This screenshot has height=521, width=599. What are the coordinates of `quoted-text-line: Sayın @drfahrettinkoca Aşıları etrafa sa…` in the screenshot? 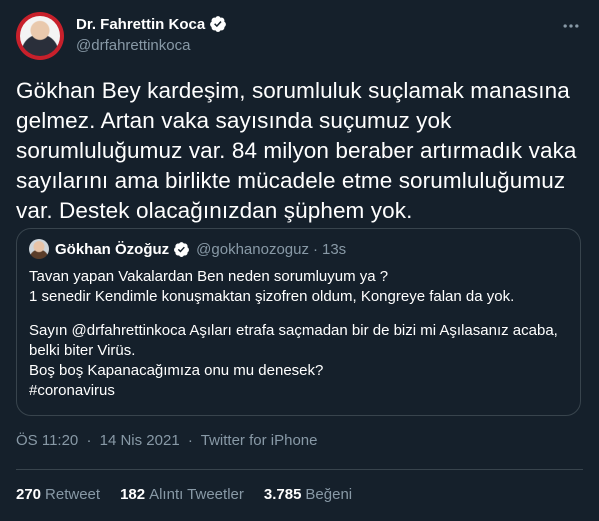 It's located at (293, 330).